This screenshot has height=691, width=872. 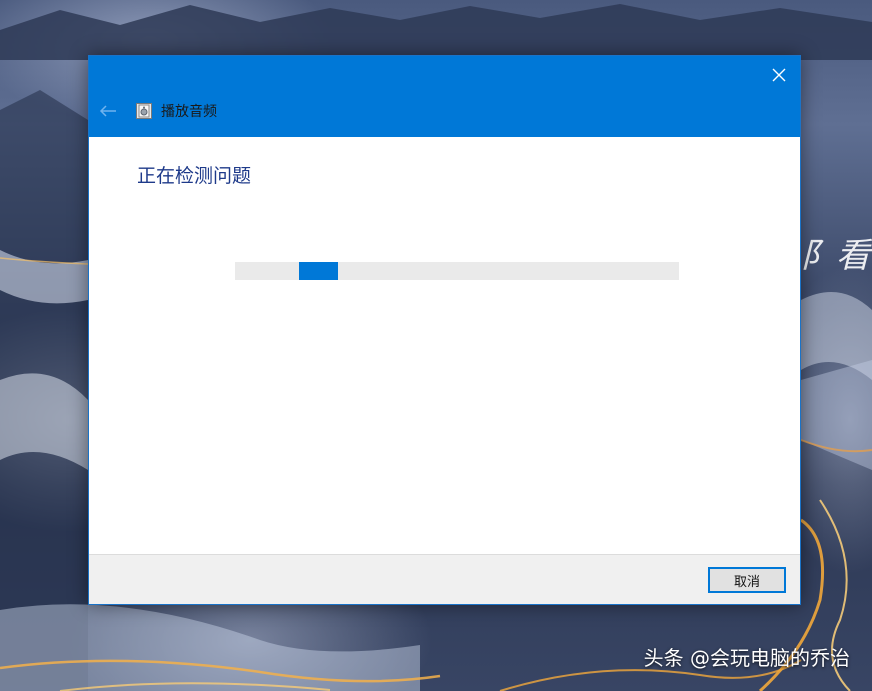 I want to click on progress-indicator, so click(x=318, y=271).